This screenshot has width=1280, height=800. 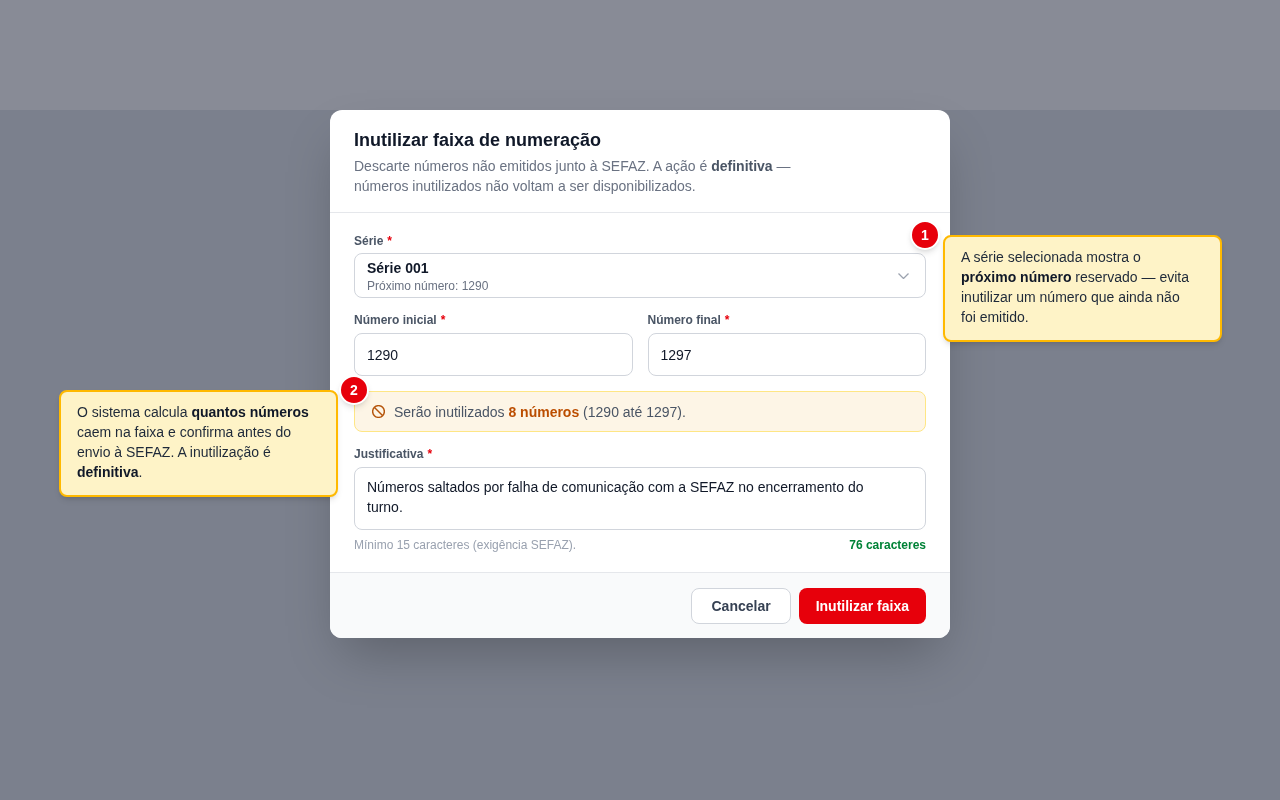 What do you see at coordinates (887, 545) in the screenshot?
I see `character-count: 76 caracteres` at bounding box center [887, 545].